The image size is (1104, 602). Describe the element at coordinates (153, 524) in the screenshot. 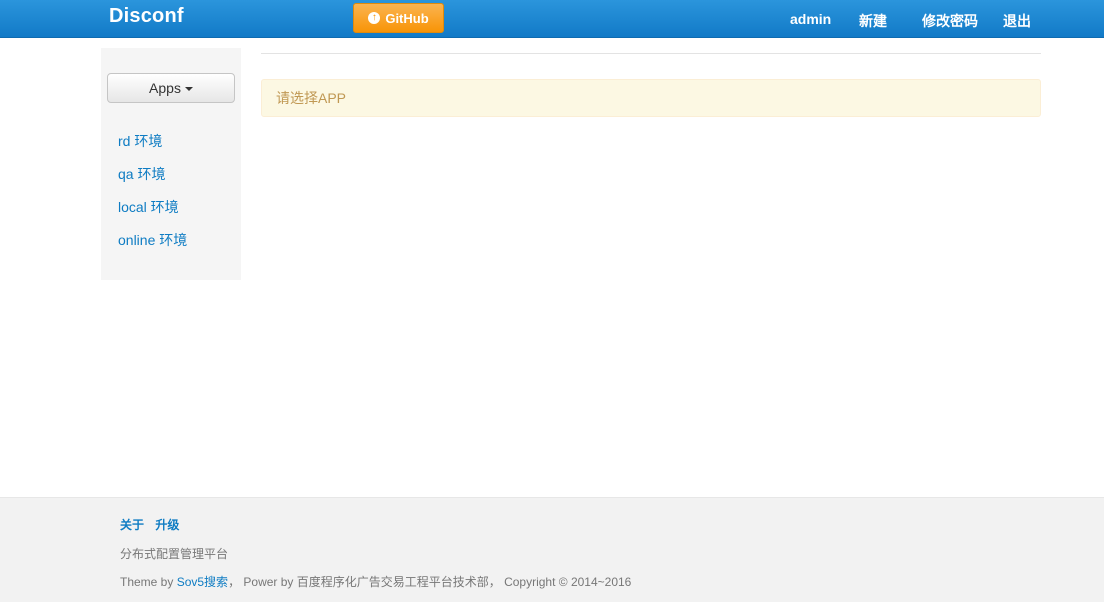

I see `footer-links: 关于 升级` at that location.